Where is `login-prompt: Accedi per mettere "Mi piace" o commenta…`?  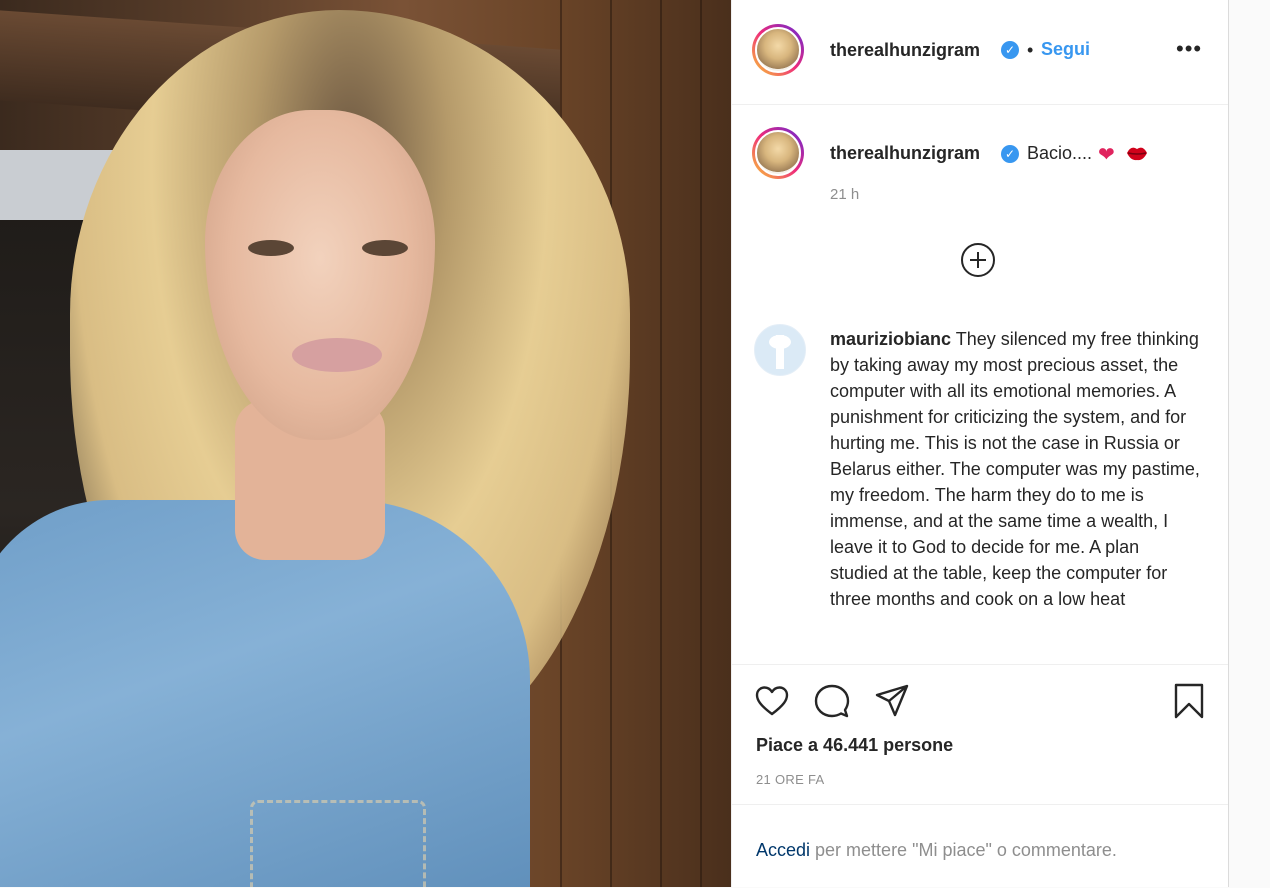
login-prompt: Accedi per mettere "Mi piace" o commenta… is located at coordinates (980, 846).